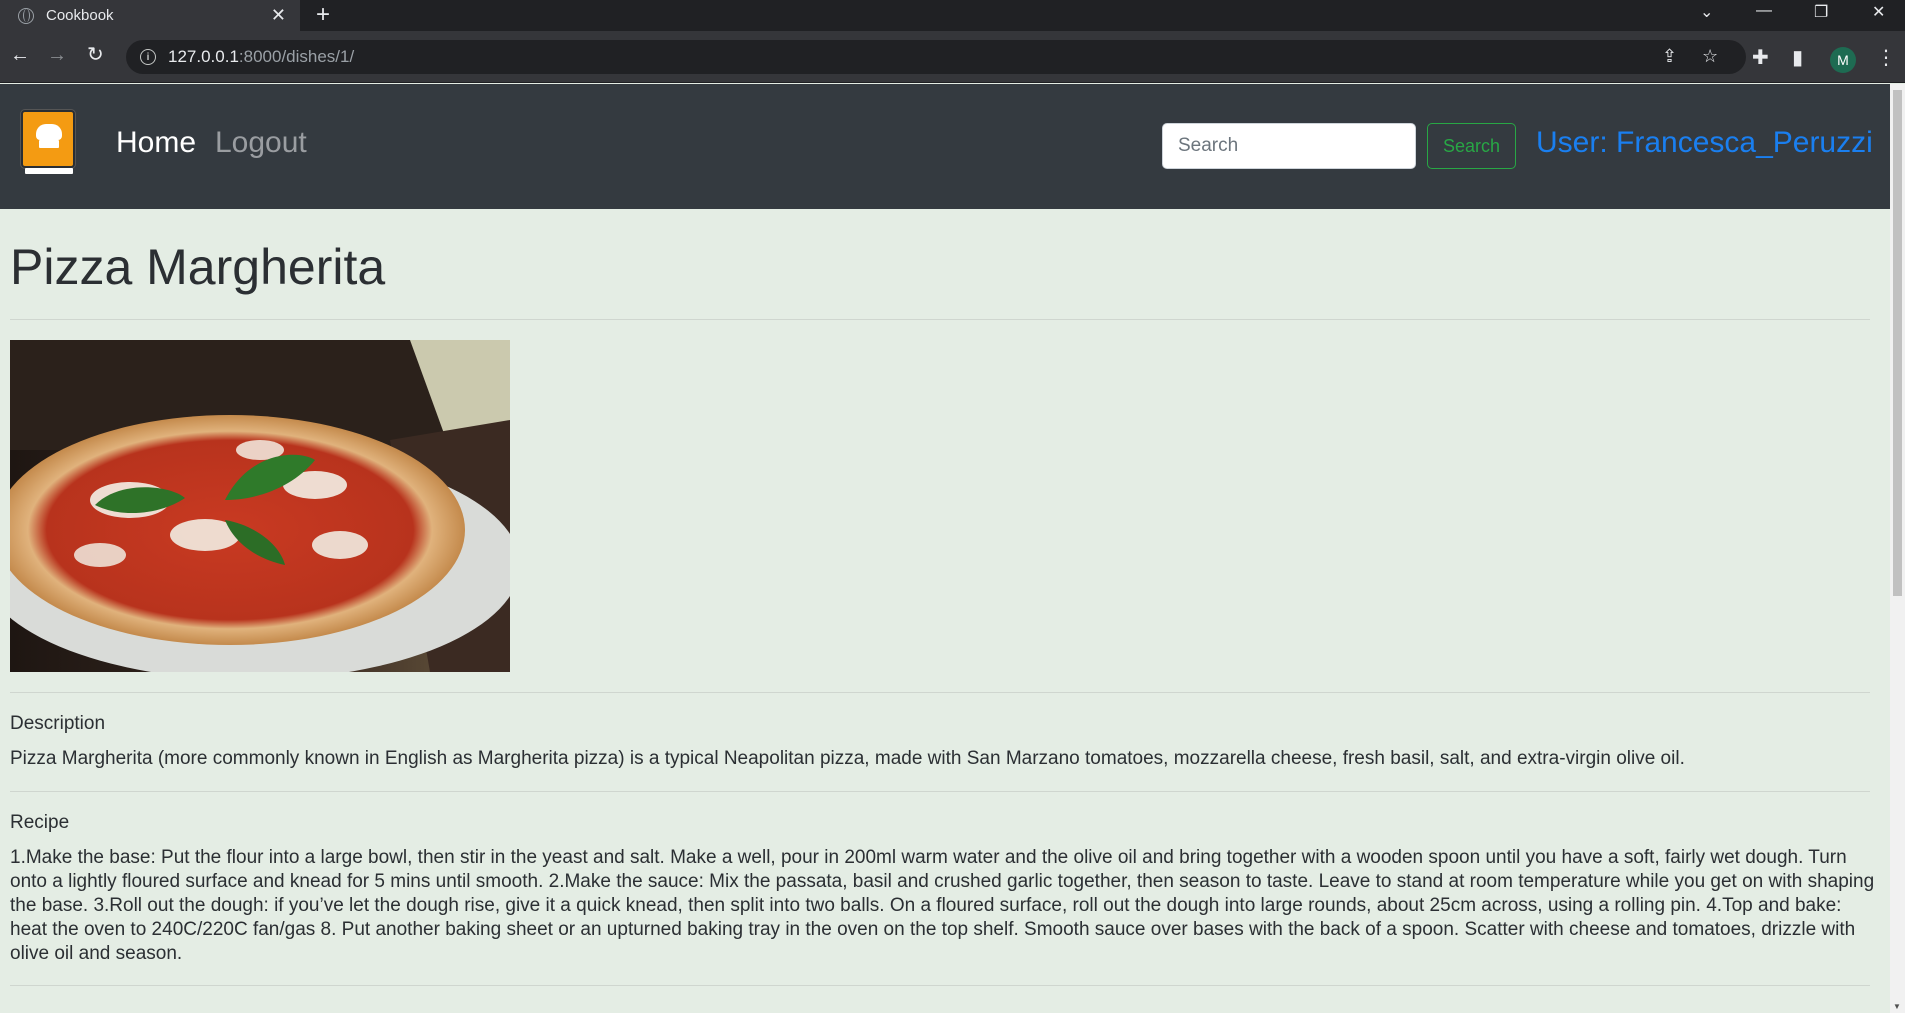 The image size is (1905, 1013). Describe the element at coordinates (203, 56) in the screenshot. I see `url-host: 127.0.0.1` at that location.